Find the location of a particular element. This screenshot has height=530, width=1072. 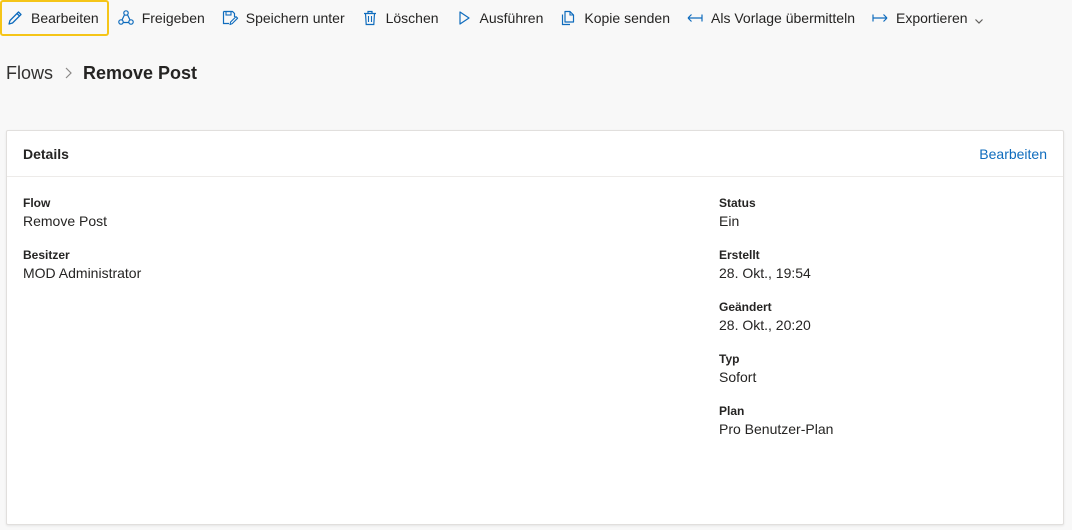

delete-button-label: Löschen is located at coordinates (412, 18).